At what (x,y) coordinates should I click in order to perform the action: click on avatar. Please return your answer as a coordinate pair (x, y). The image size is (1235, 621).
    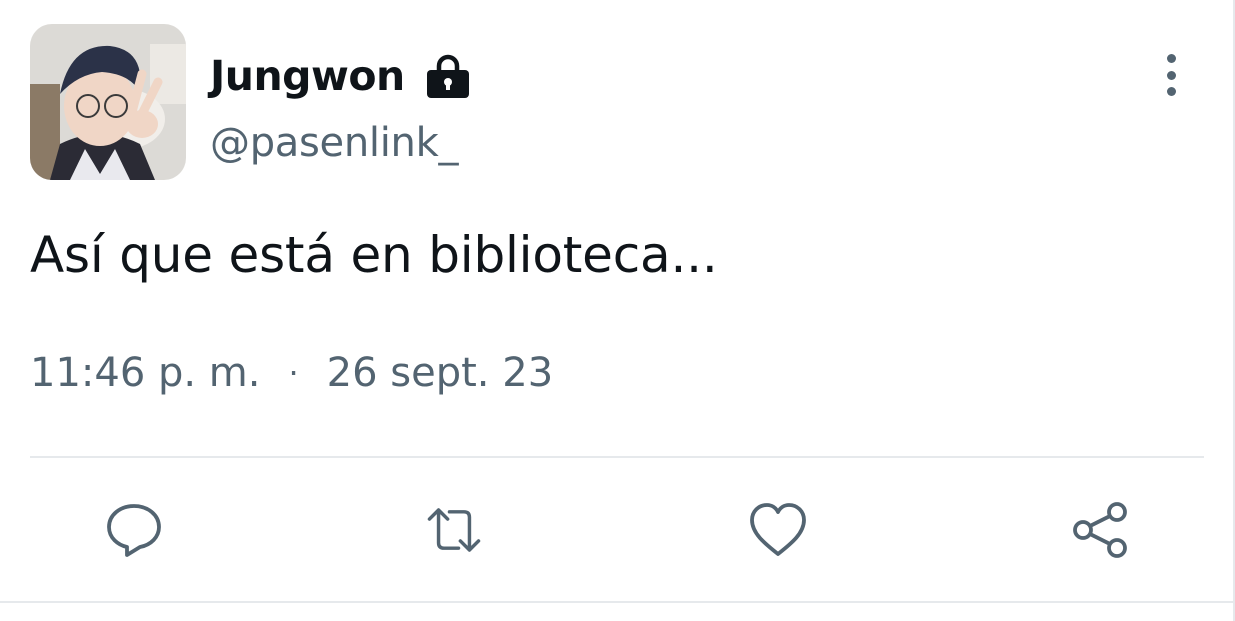
    Looking at the image, I should click on (108, 102).